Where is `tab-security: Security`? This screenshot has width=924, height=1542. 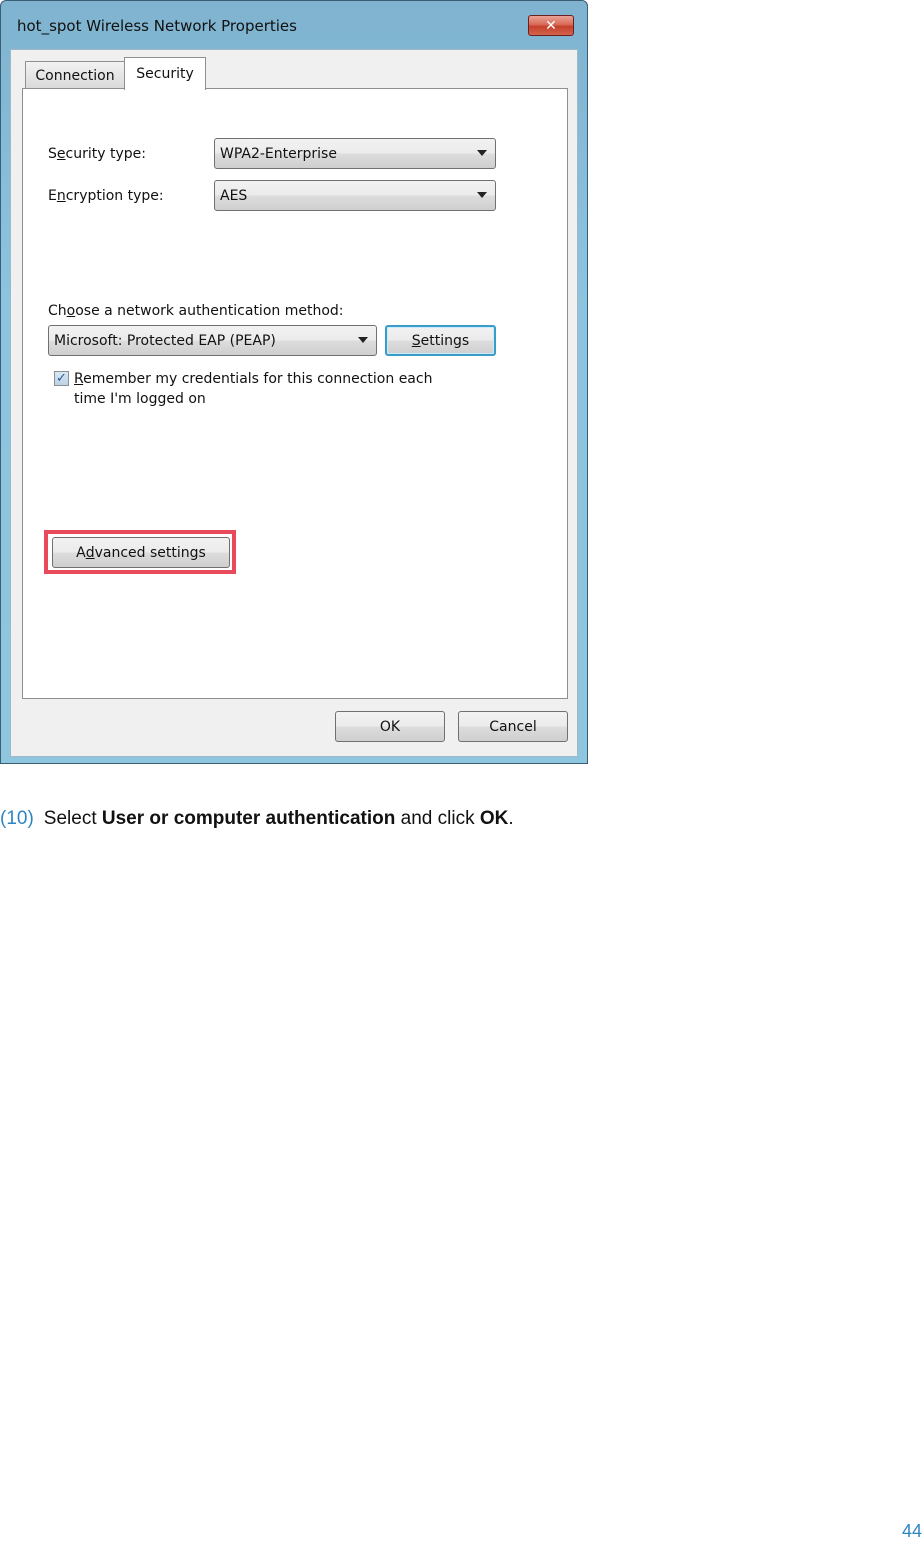 tab-security: Security is located at coordinates (165, 73).